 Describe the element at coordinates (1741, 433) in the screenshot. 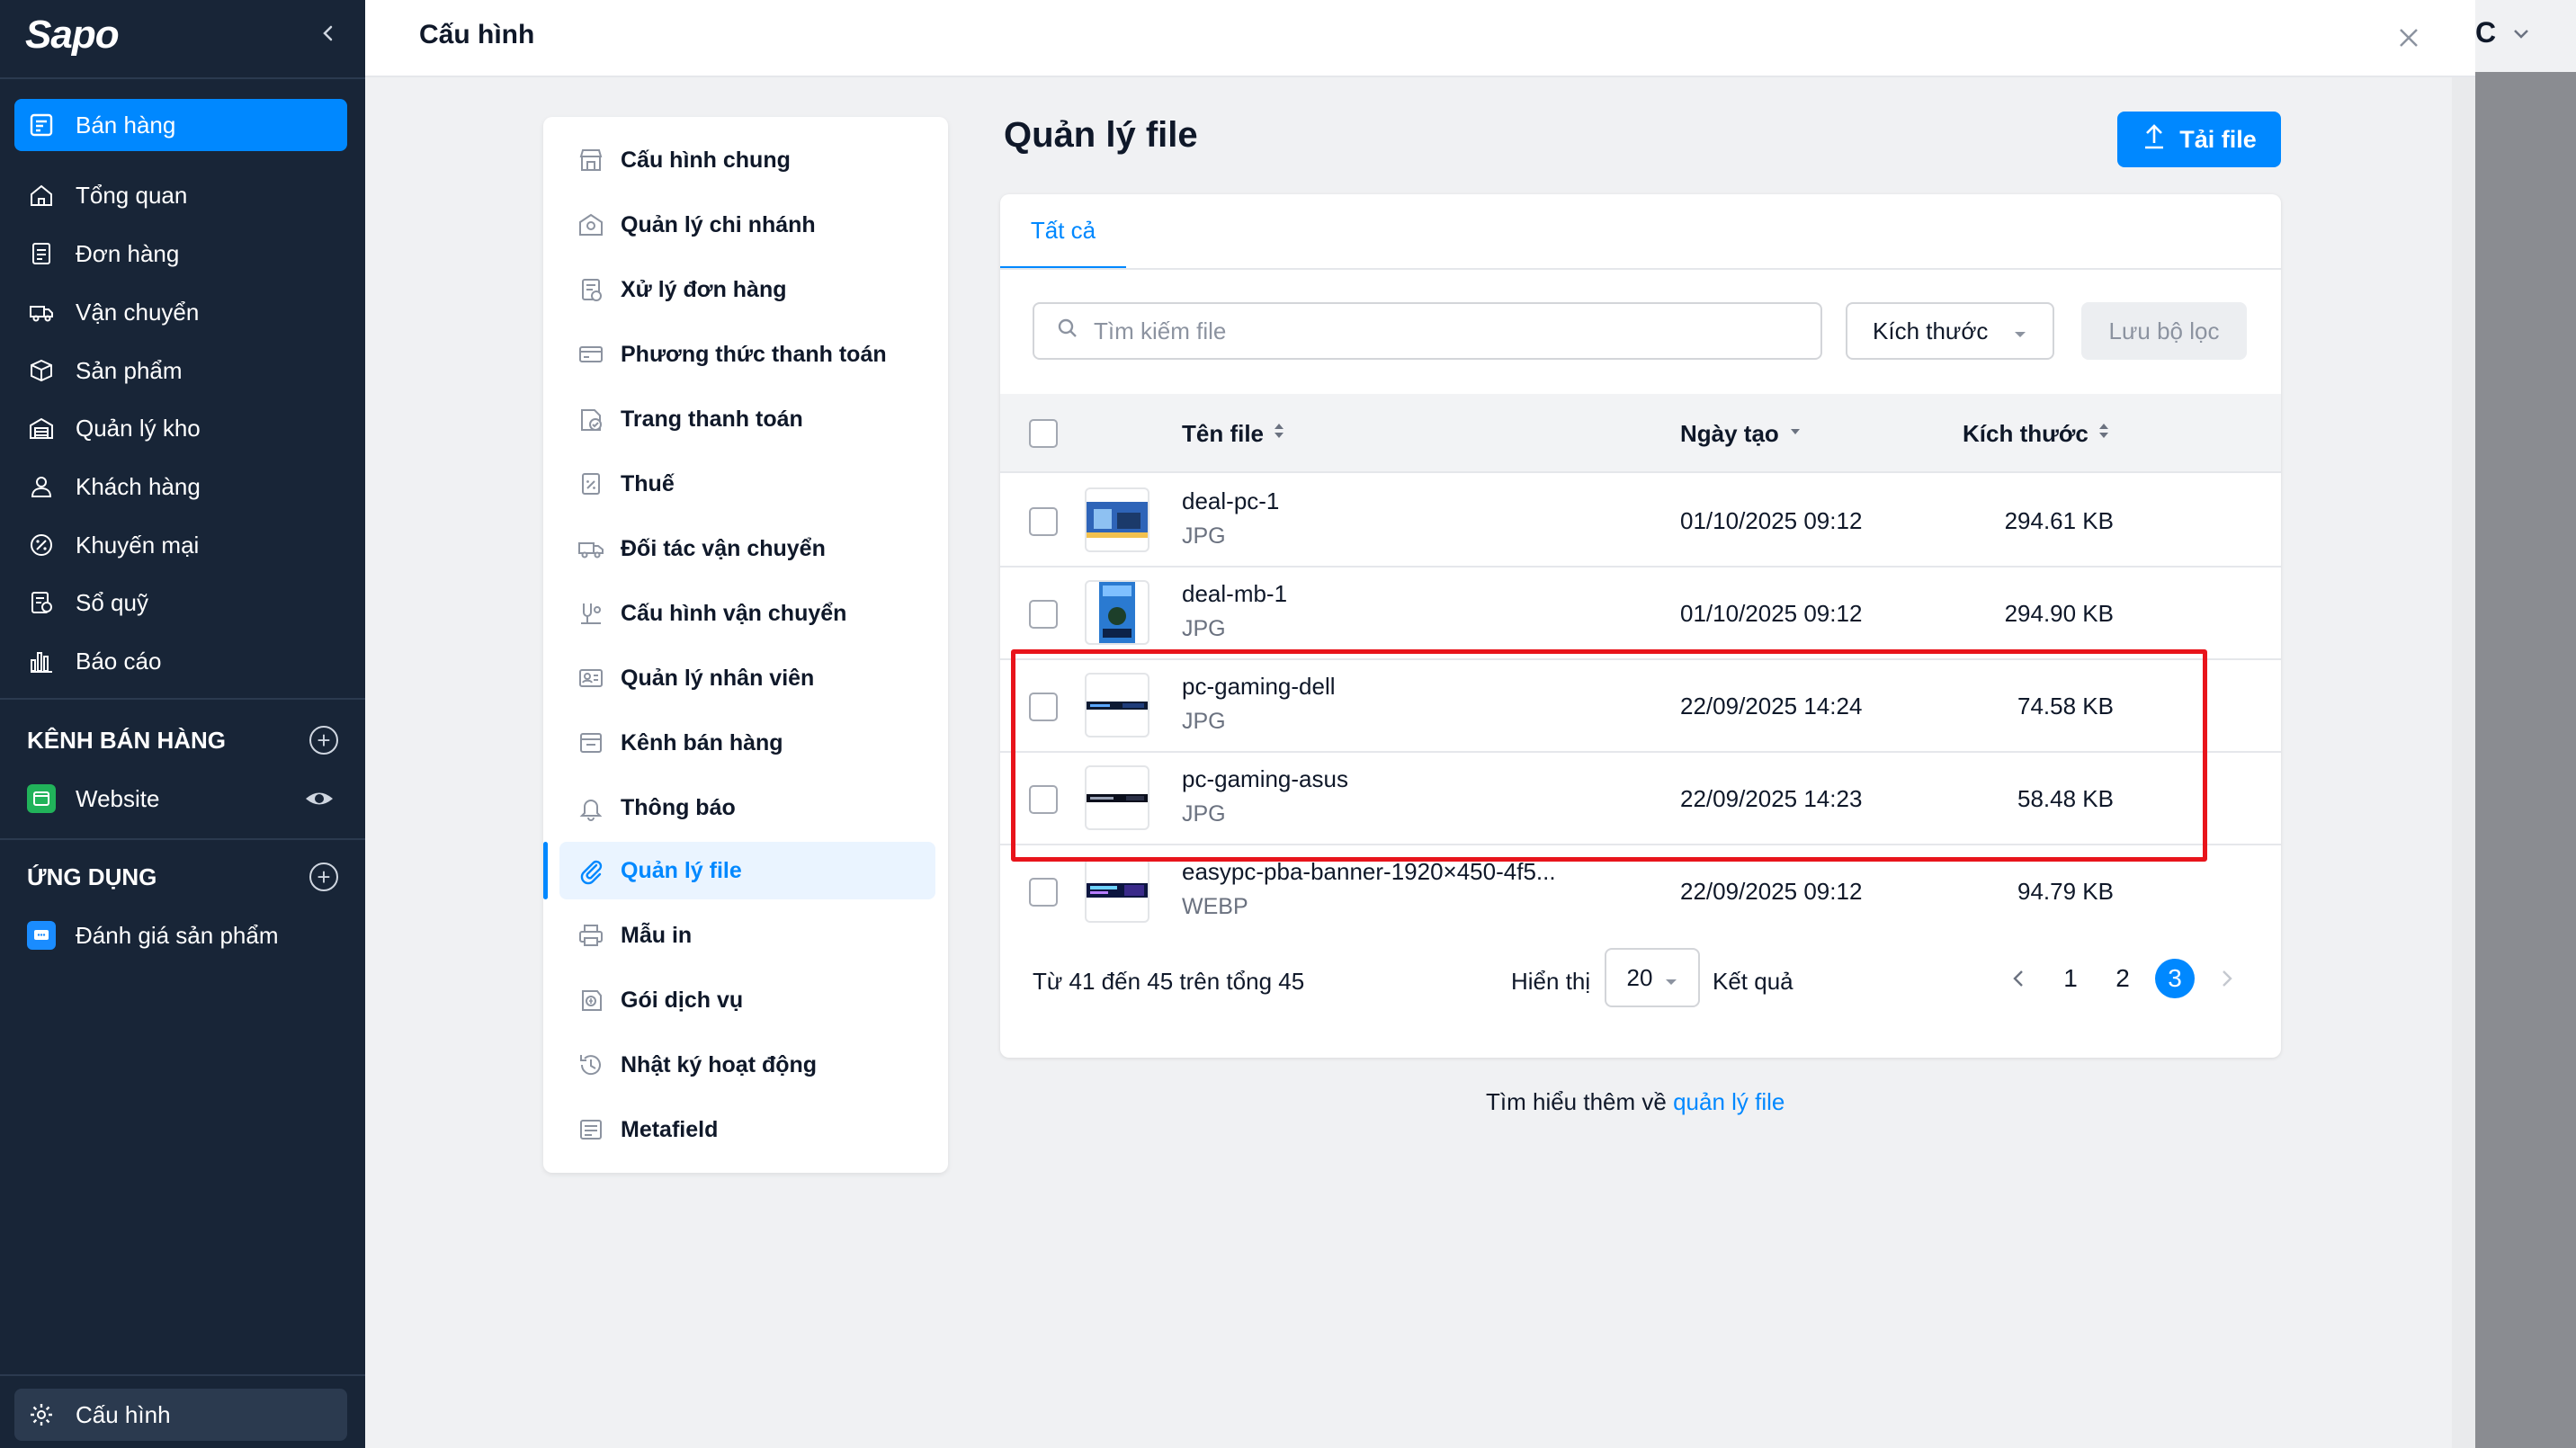

I see `column-date: Ngày tạo` at that location.